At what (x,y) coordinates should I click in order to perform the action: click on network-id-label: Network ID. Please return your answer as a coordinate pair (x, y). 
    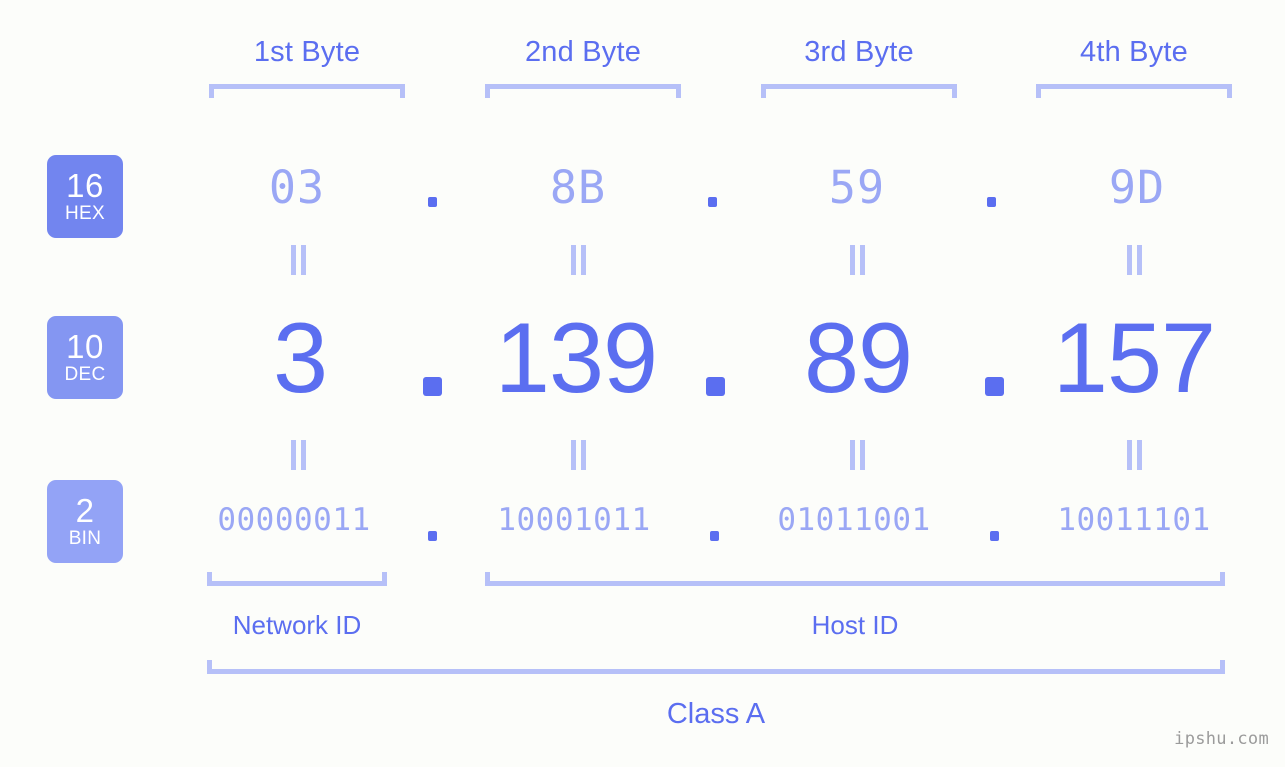
    Looking at the image, I should click on (297, 625).